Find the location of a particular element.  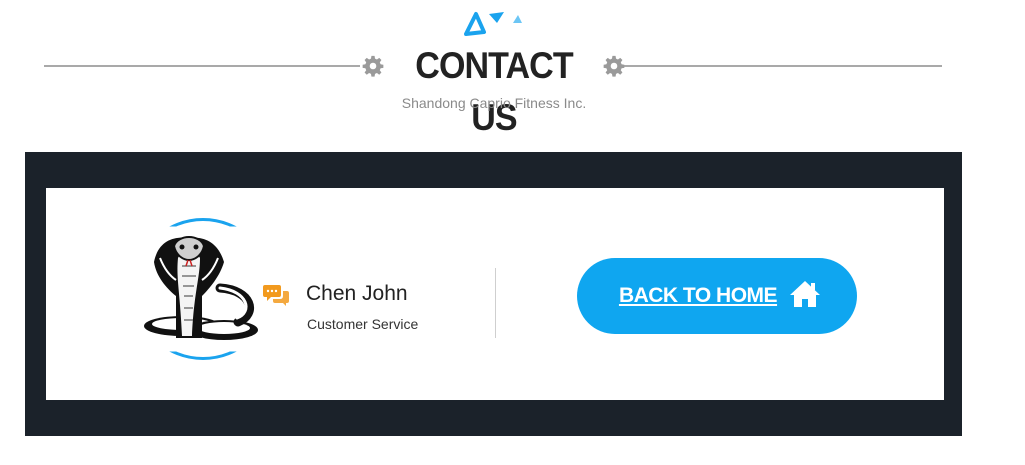

contact-name: Chen John is located at coordinates (357, 293).